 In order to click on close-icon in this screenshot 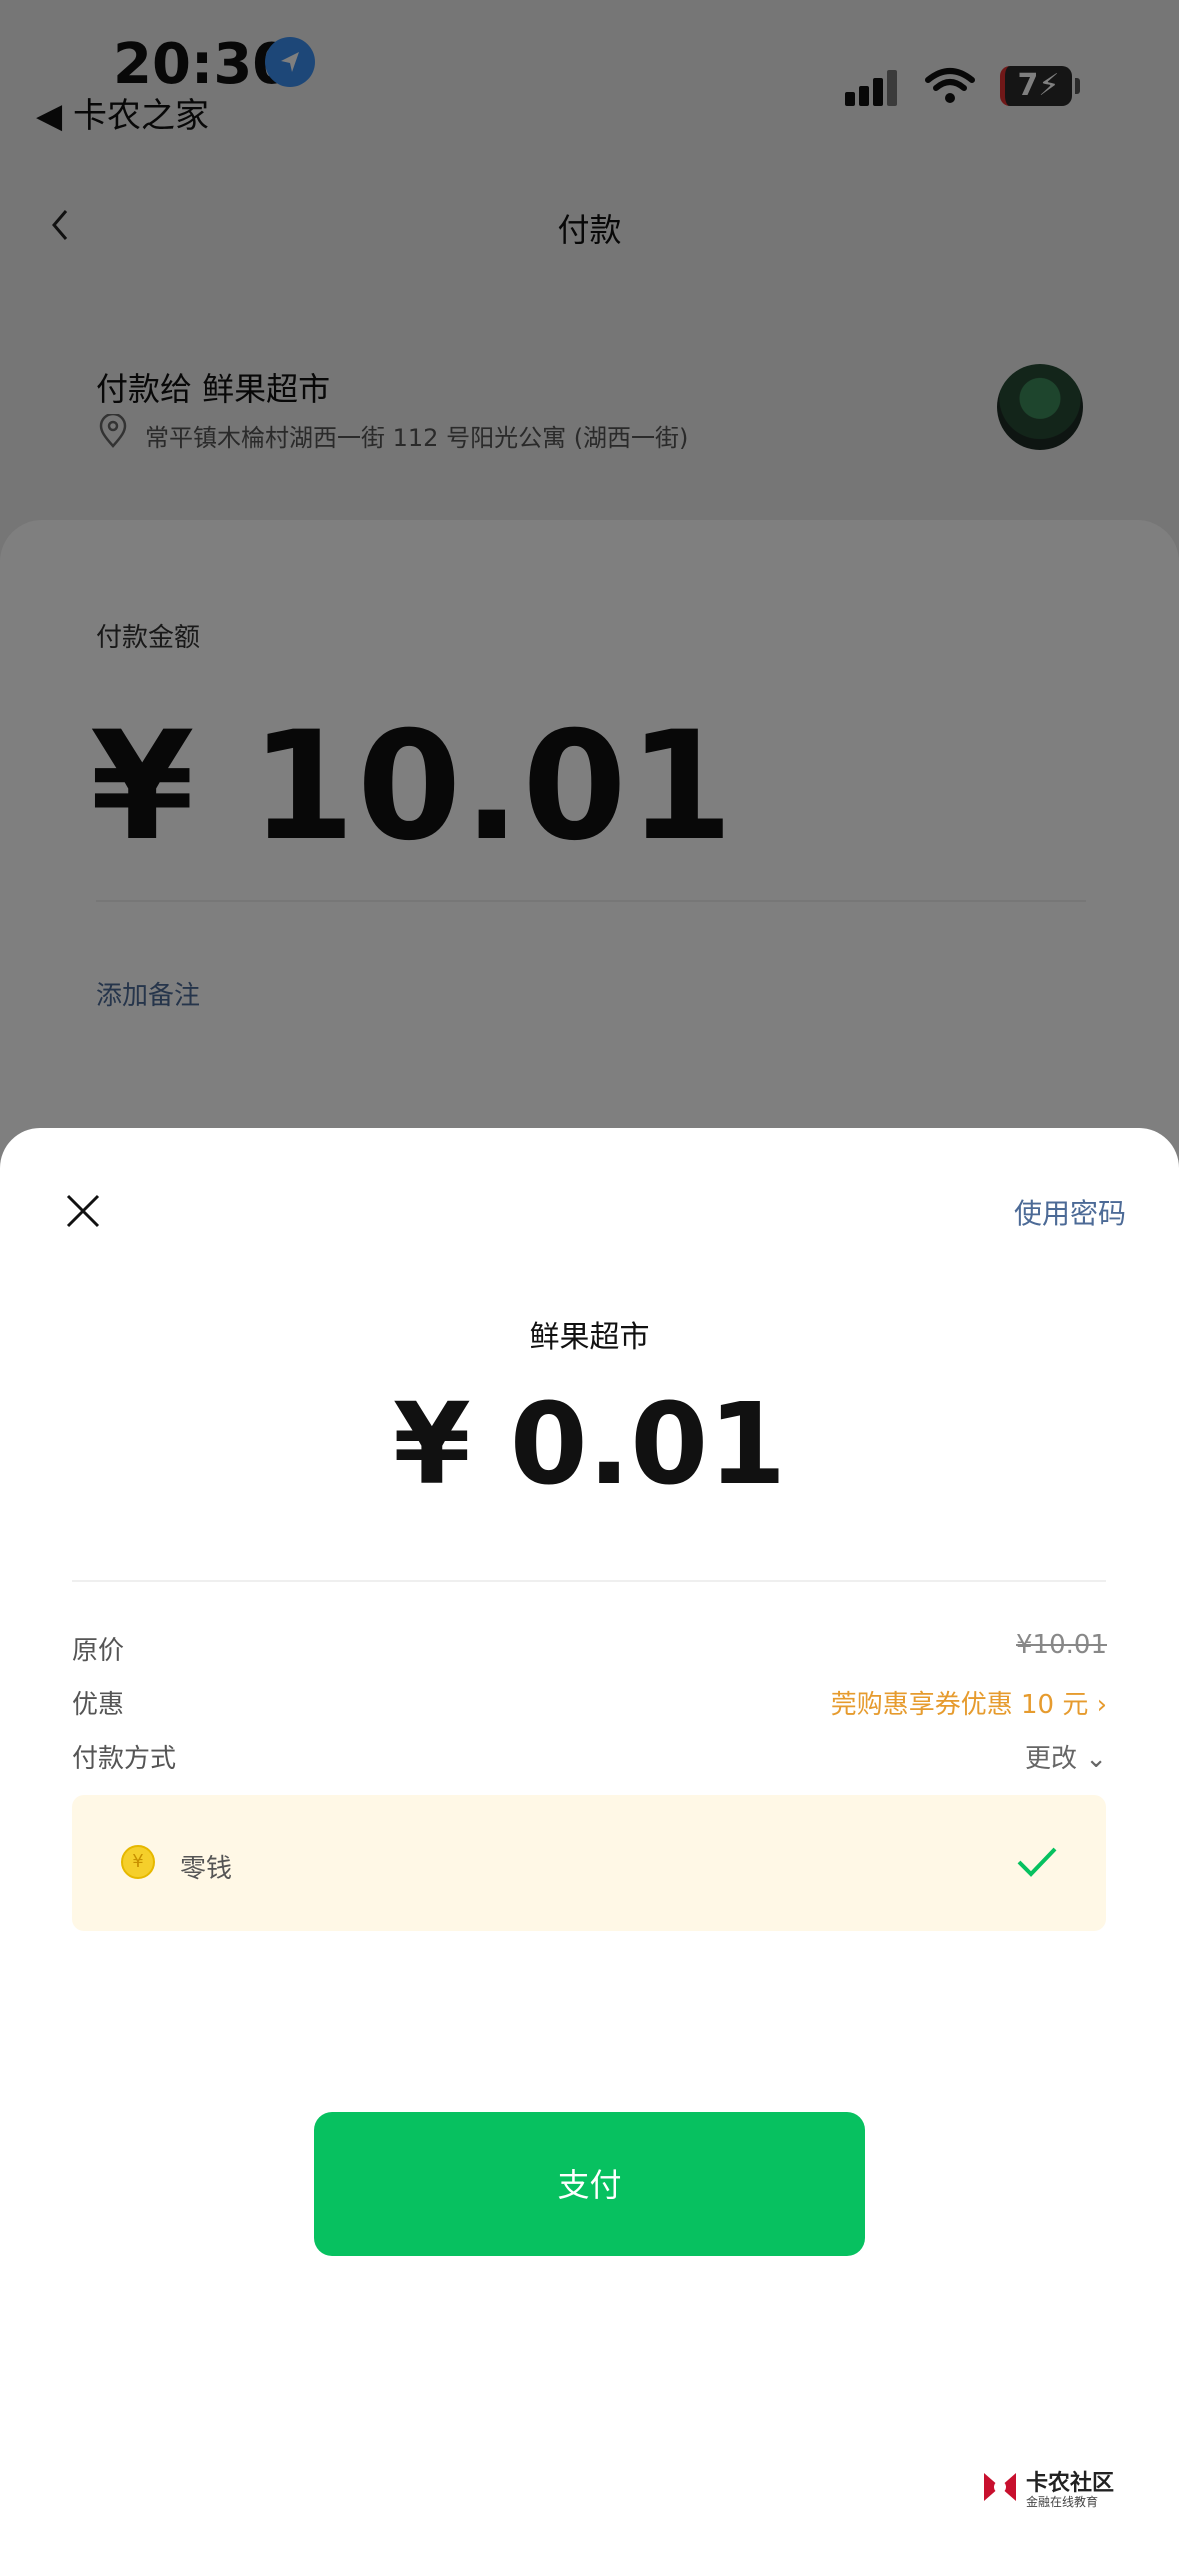, I will do `click(83, 1211)`.